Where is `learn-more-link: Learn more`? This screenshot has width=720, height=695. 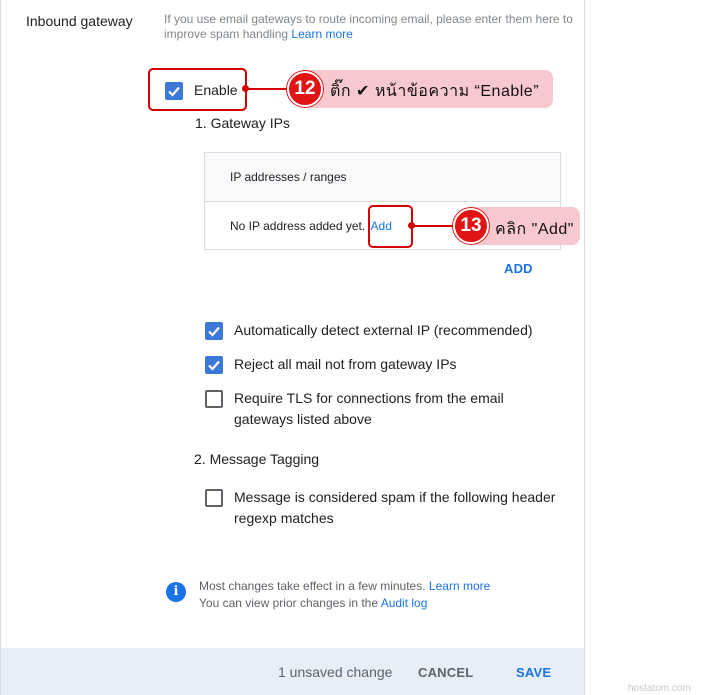 learn-more-link: Learn more is located at coordinates (321, 34).